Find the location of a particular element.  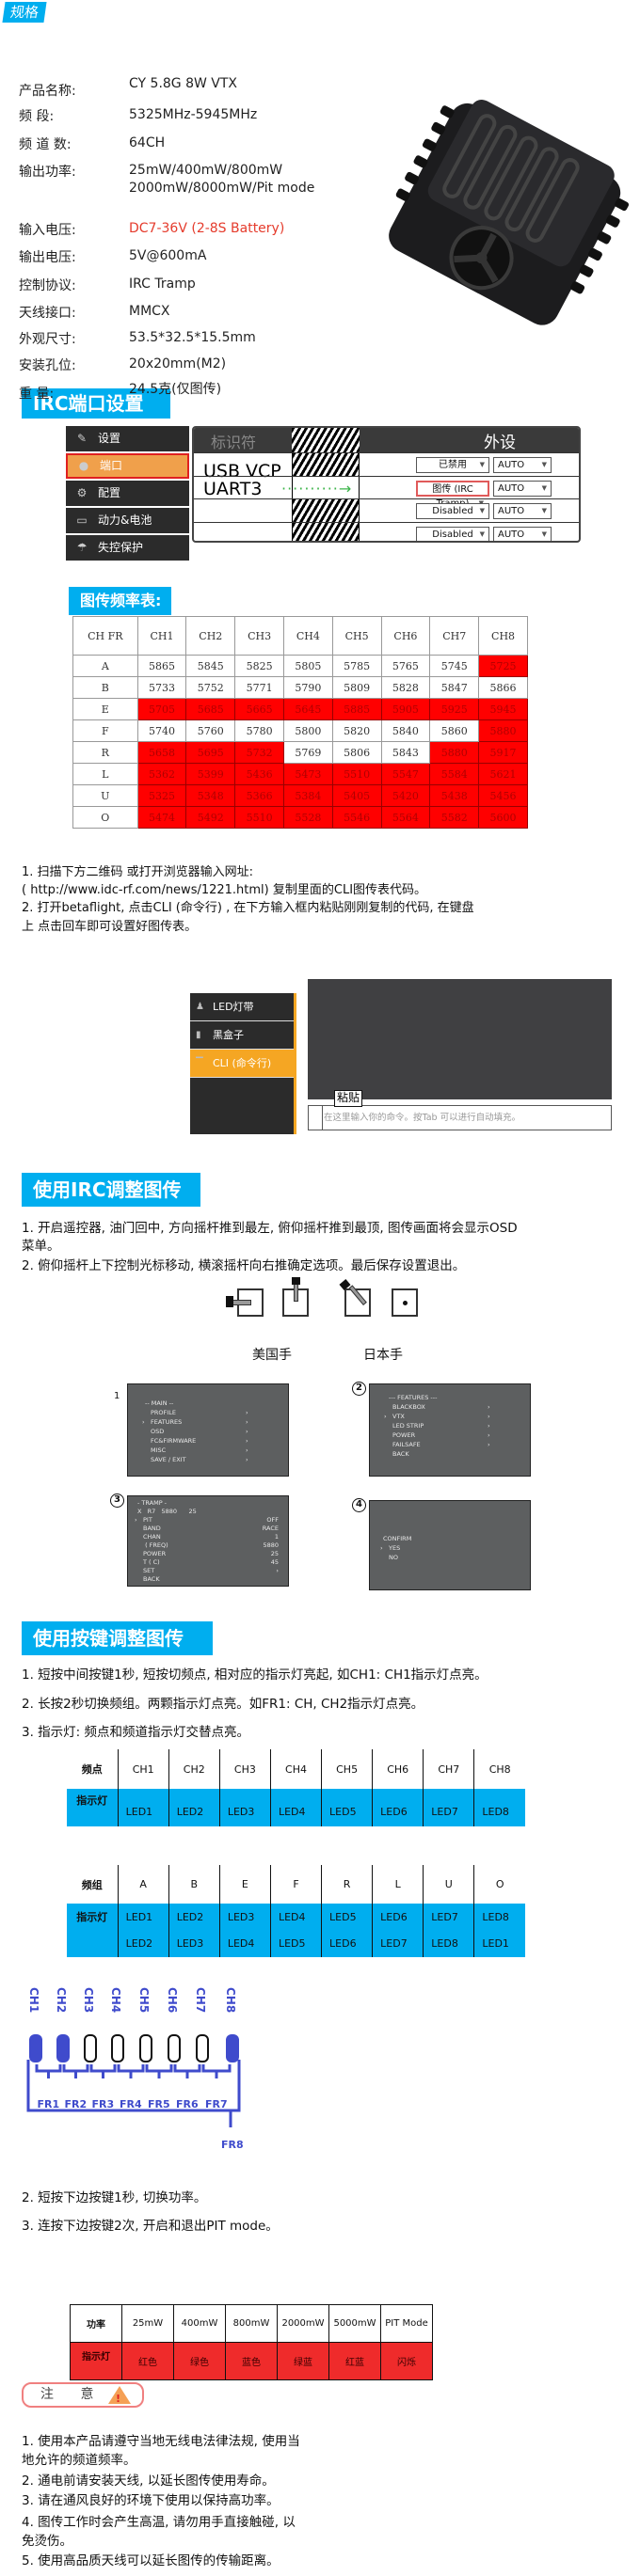

hatch-cell is located at coordinates (326, 531).